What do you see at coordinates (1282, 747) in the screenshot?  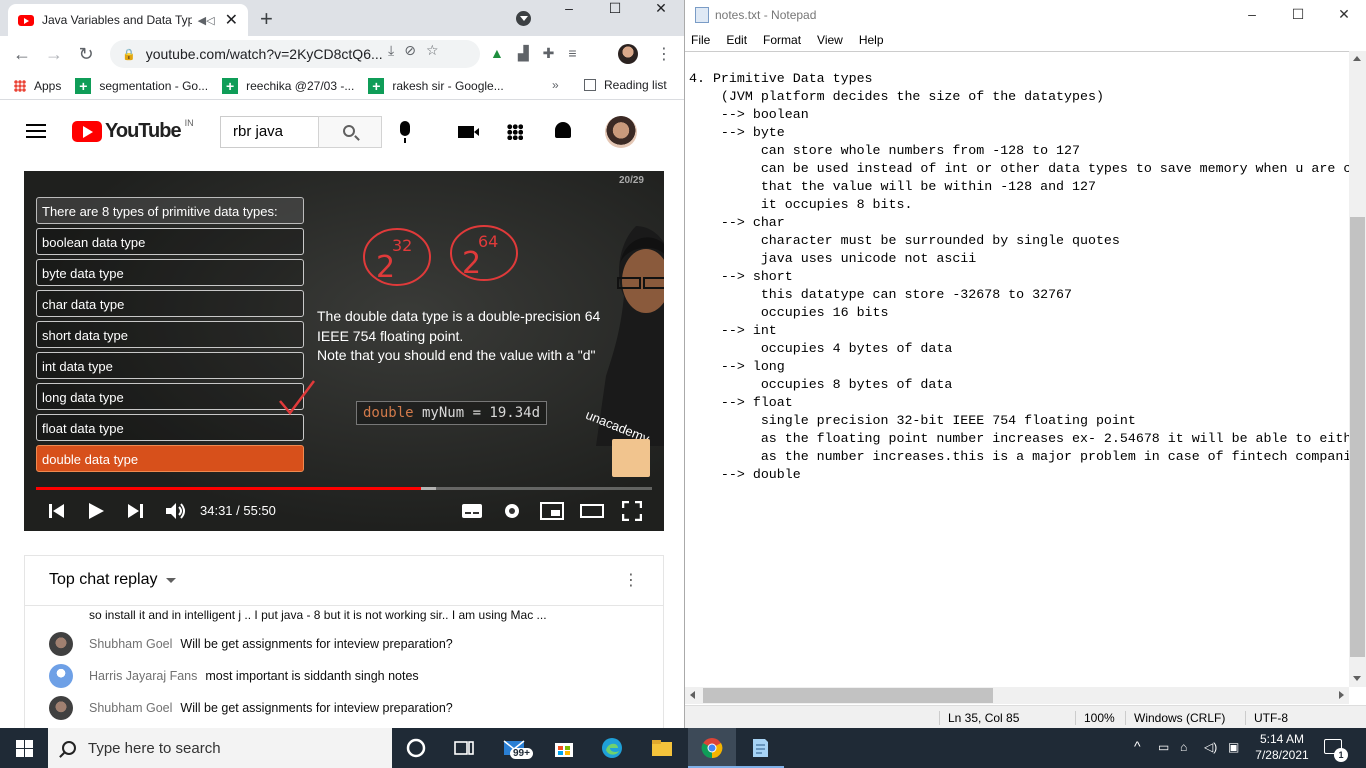 I see `taskbar-clock: 5:14 AM 7/28/2021` at bounding box center [1282, 747].